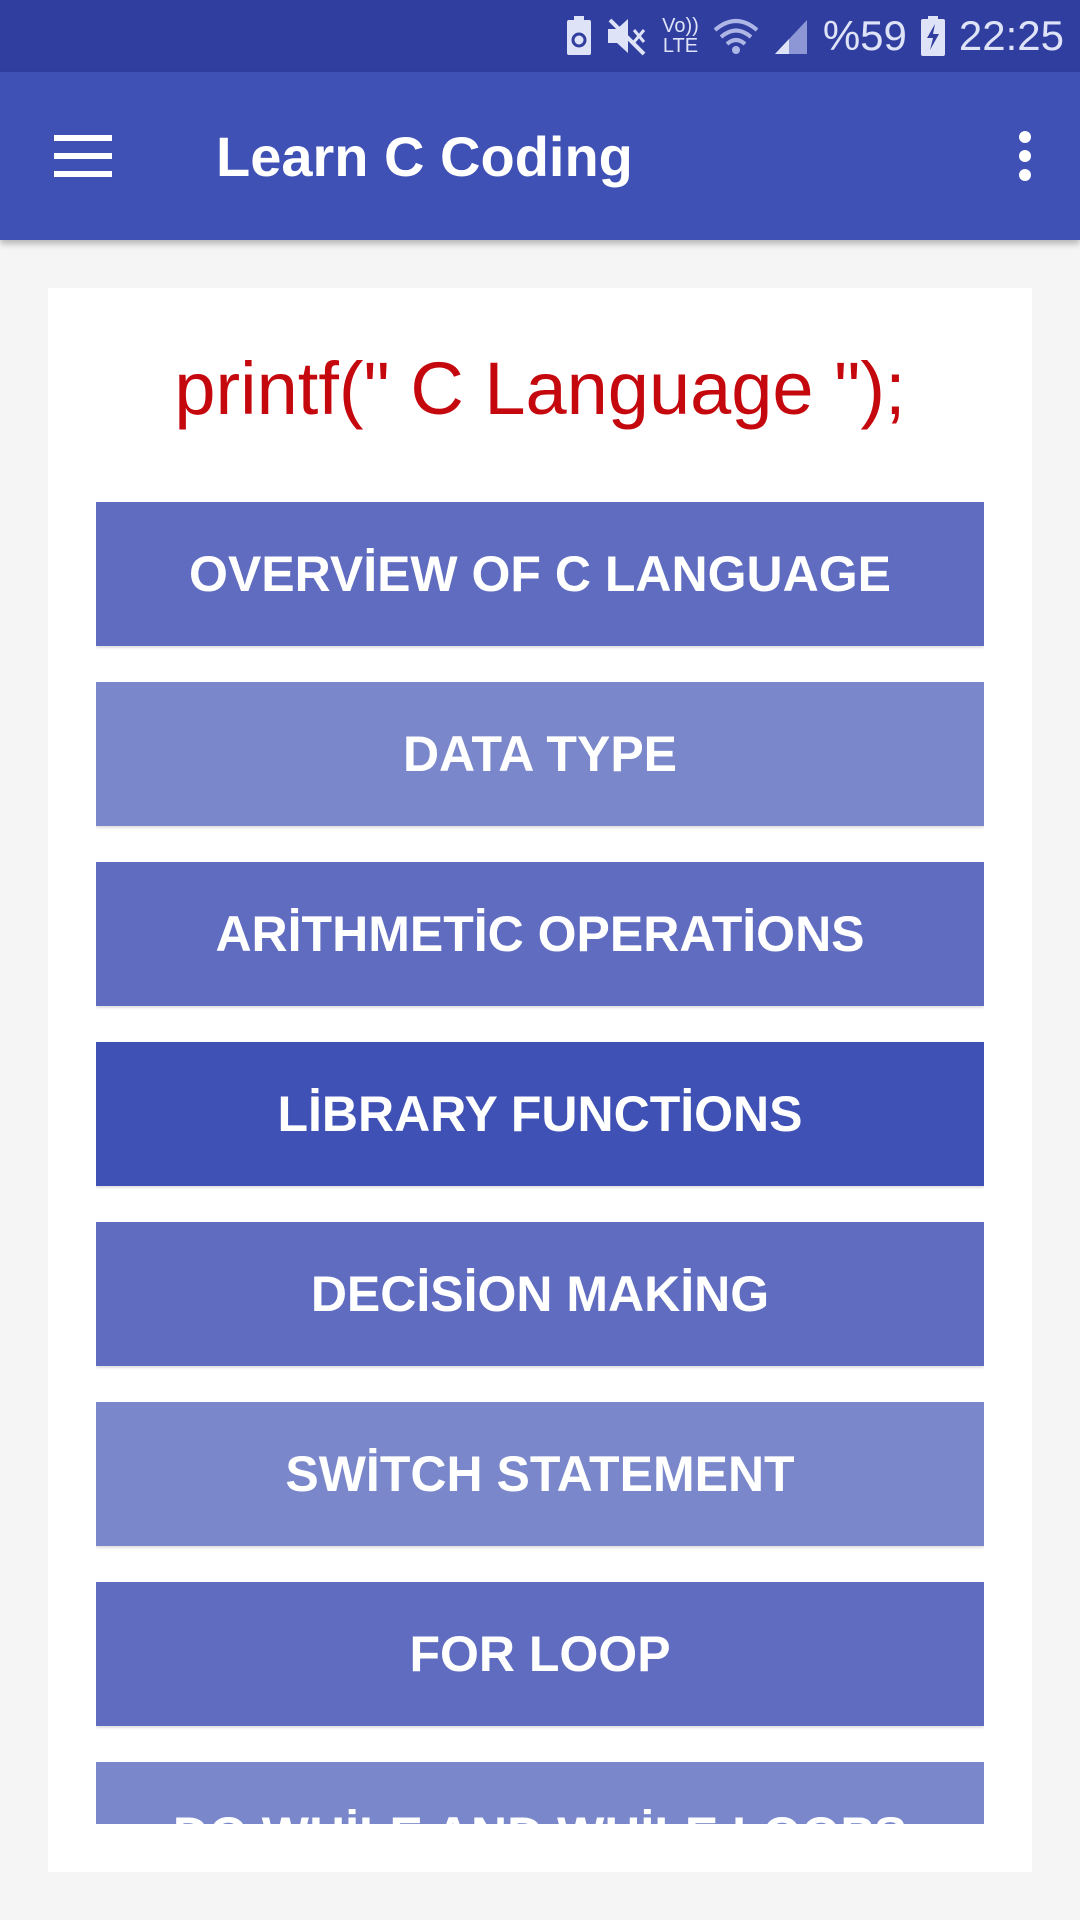 The width and height of the screenshot is (1080, 1920). What do you see at coordinates (791, 36) in the screenshot?
I see `signal-icon` at bounding box center [791, 36].